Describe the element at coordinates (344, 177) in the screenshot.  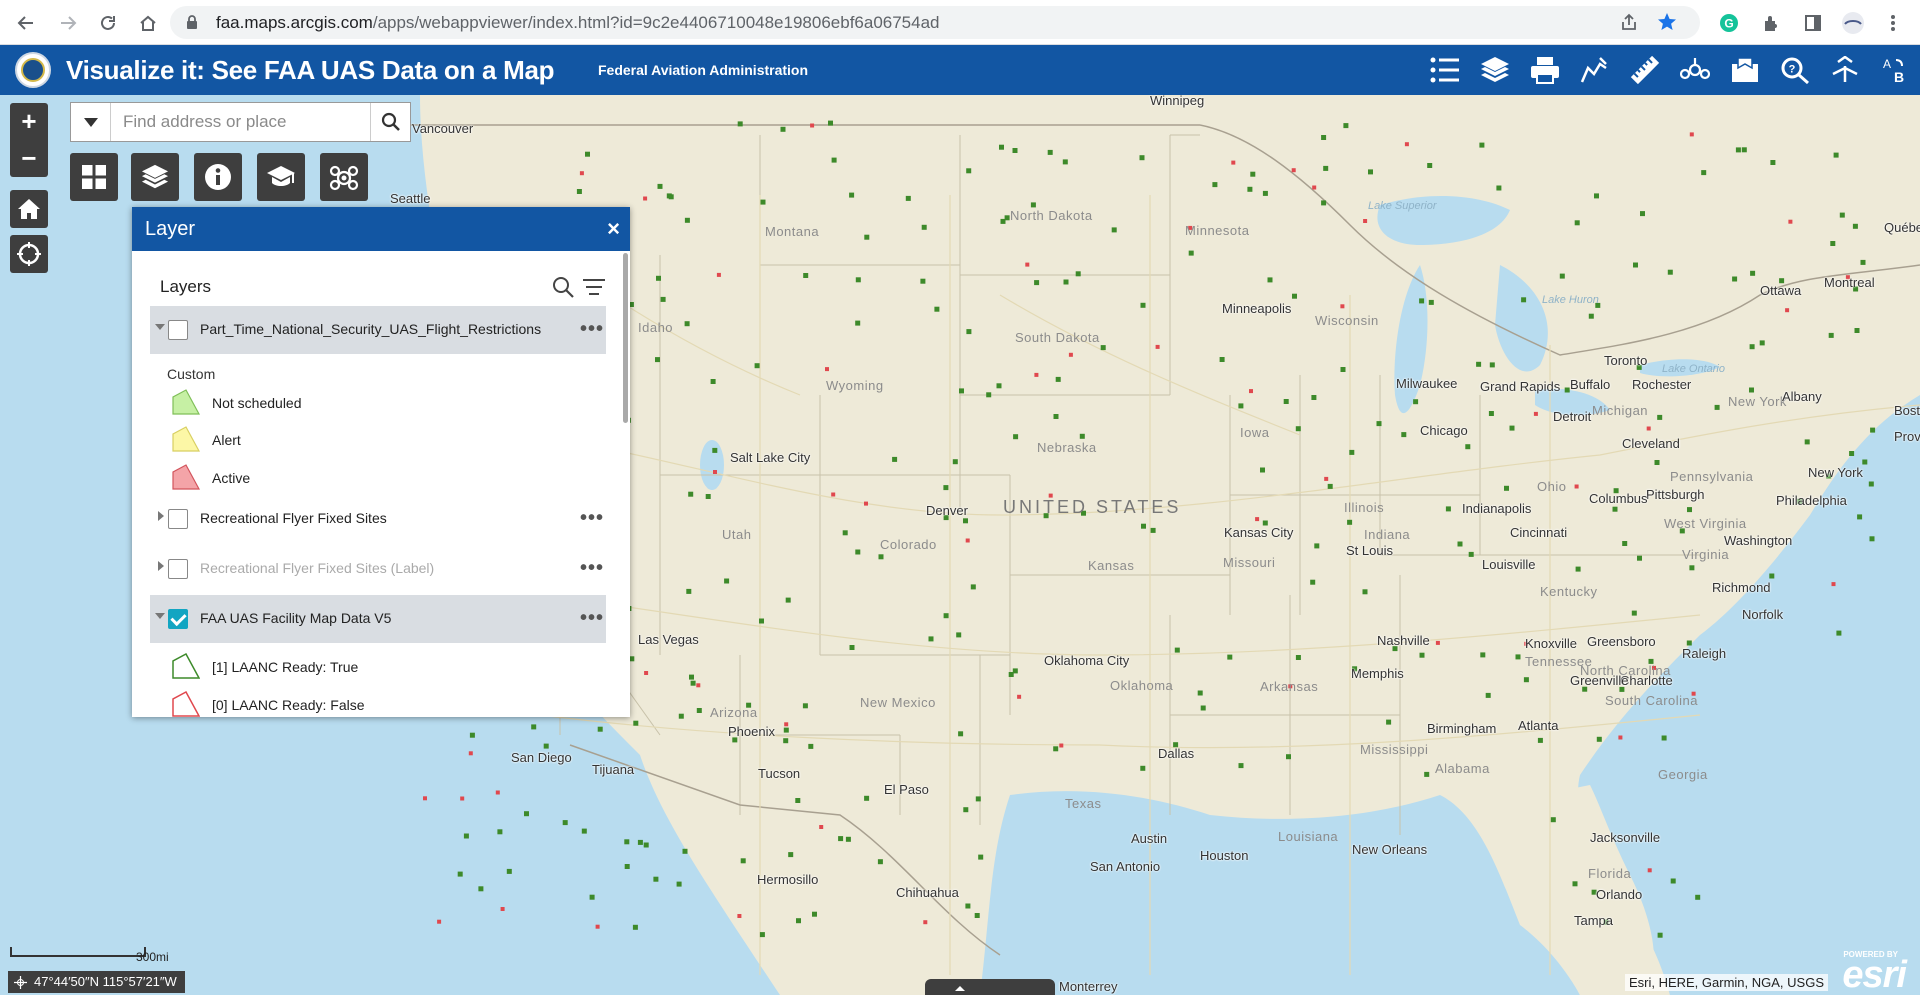
I see `drone-widget-button` at that location.